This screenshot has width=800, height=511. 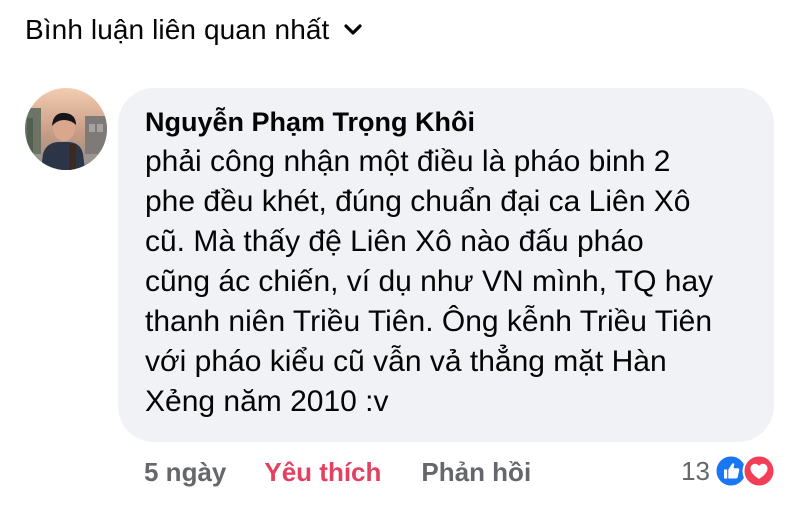 I want to click on comment-line: cũ. Mà thấy đệ Liên Xô nào đấu pháo, so click(x=394, y=241).